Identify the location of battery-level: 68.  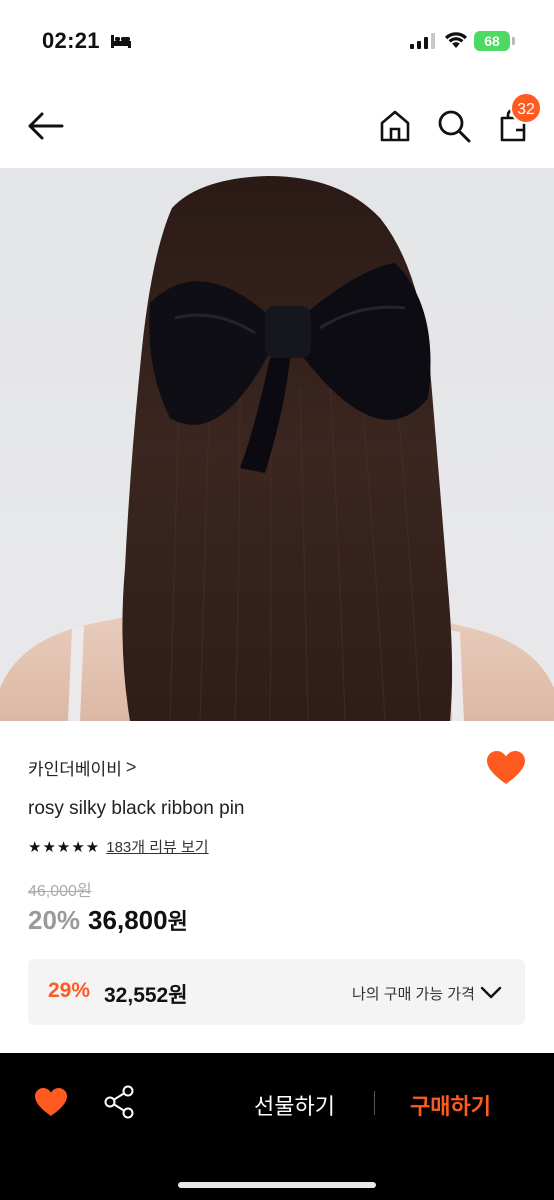
(492, 41).